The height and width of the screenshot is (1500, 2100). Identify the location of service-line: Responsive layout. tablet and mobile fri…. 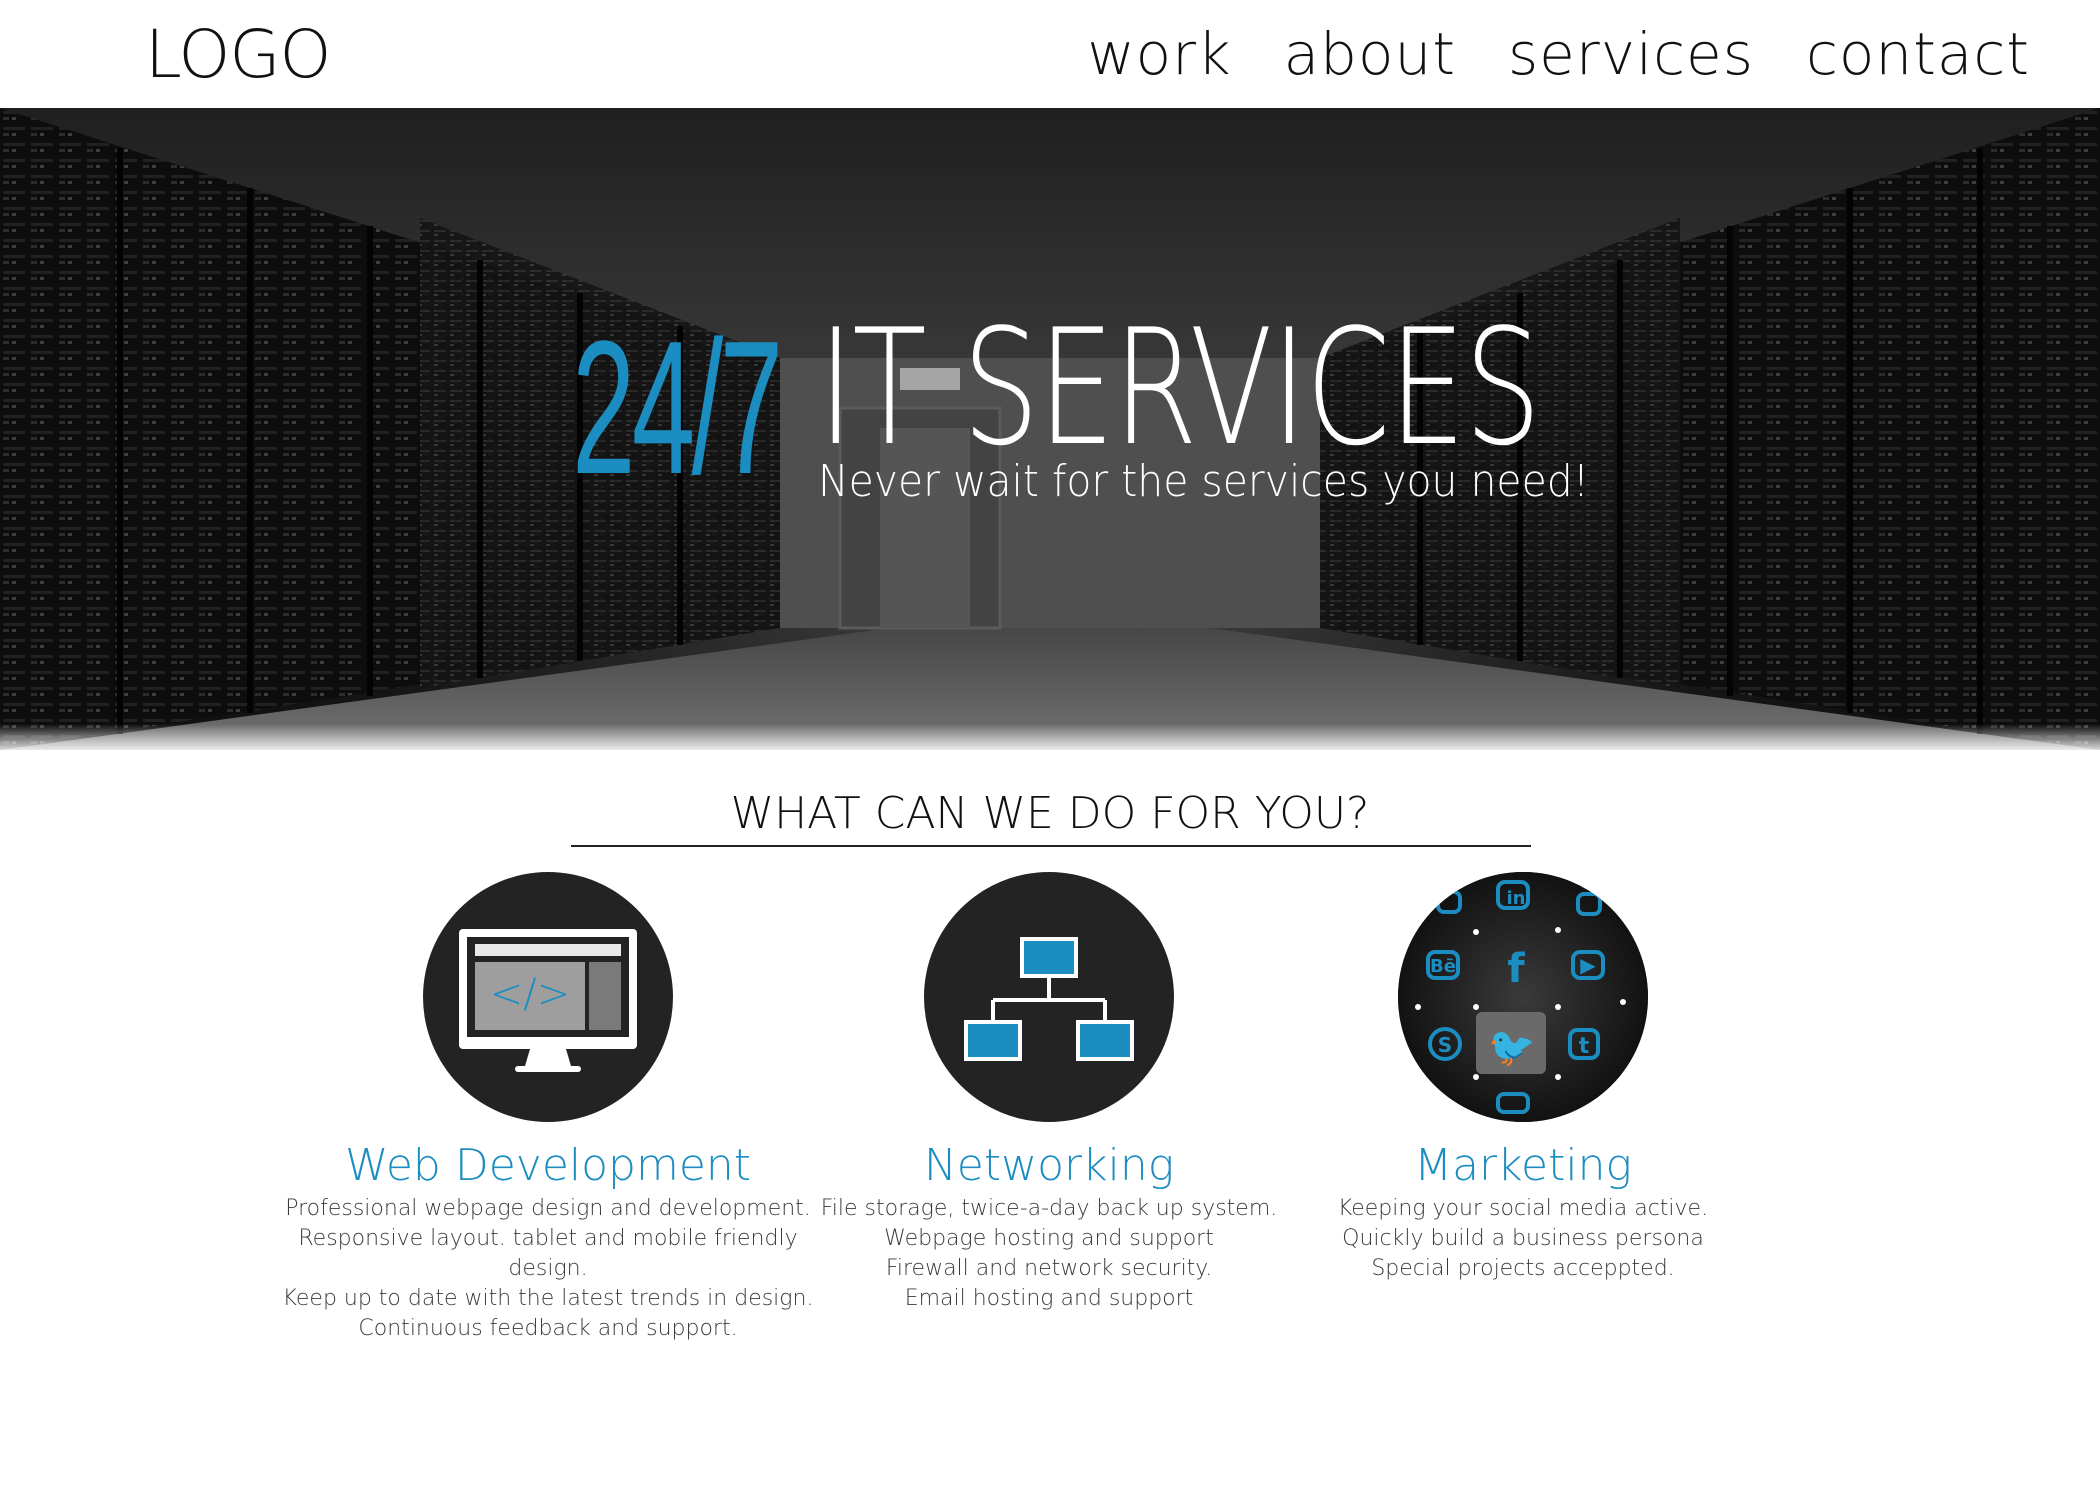
(548, 1254).